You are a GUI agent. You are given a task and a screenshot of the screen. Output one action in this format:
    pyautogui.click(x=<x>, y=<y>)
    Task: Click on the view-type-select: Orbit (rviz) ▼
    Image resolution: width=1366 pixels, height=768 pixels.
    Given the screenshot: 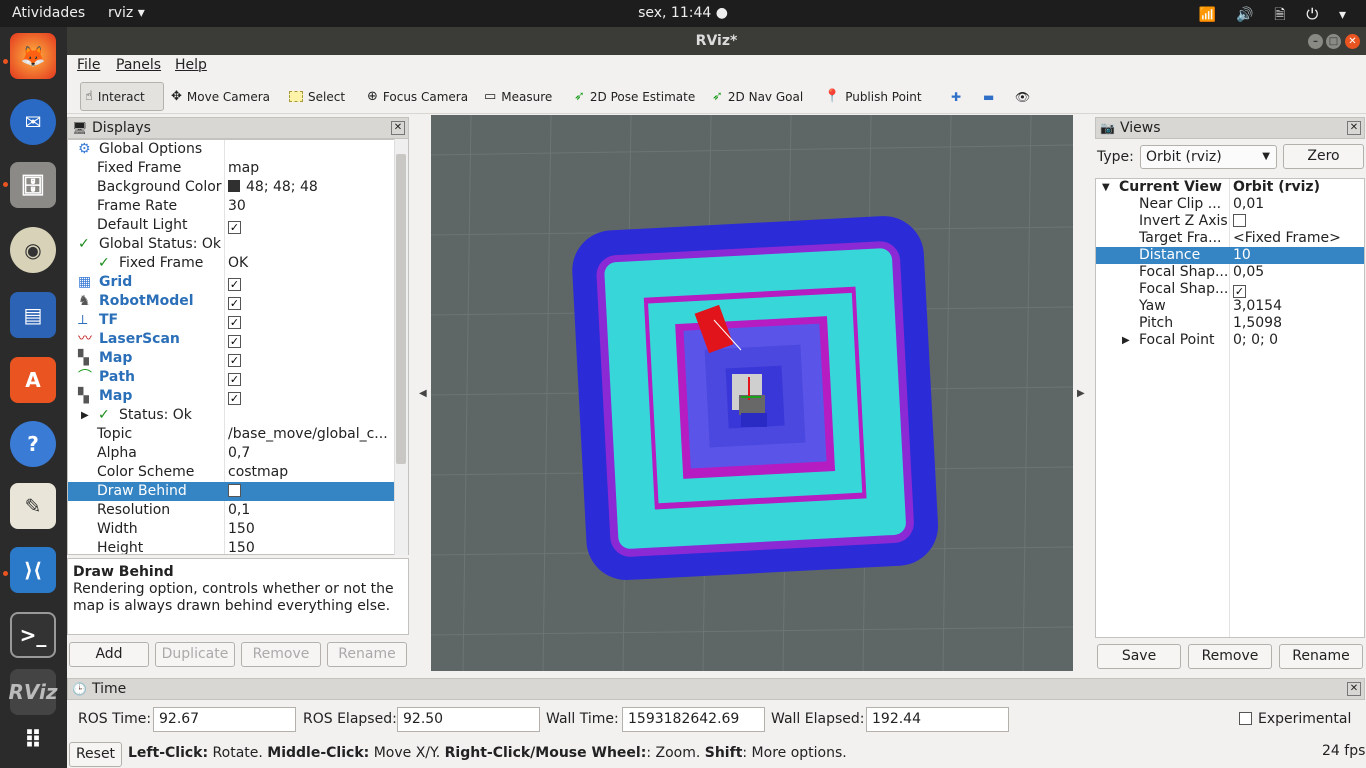 What is the action you would take?
    pyautogui.click(x=1208, y=157)
    